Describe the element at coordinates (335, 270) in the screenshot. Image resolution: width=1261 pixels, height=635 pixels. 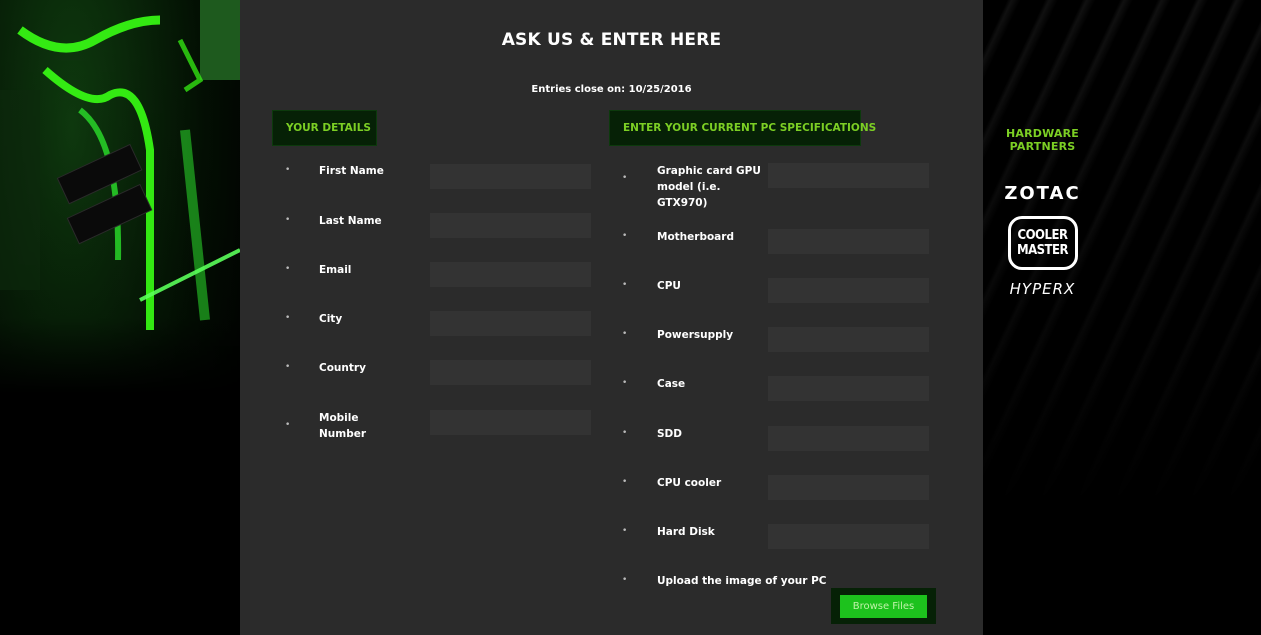
I see `email-label: Email` at that location.